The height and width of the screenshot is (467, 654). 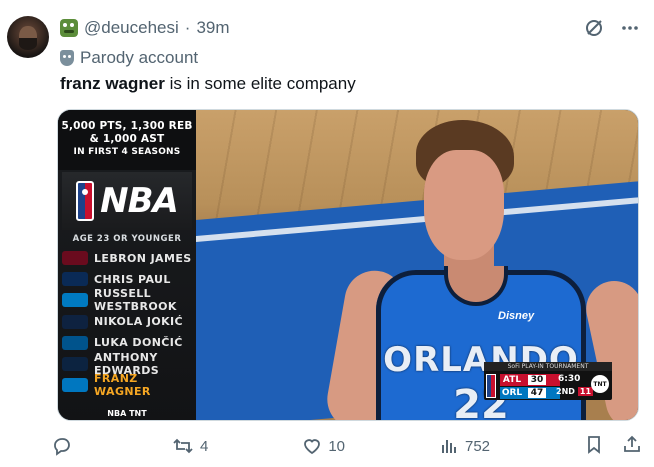 What do you see at coordinates (476, 286) in the screenshot?
I see `jersey-collar` at bounding box center [476, 286].